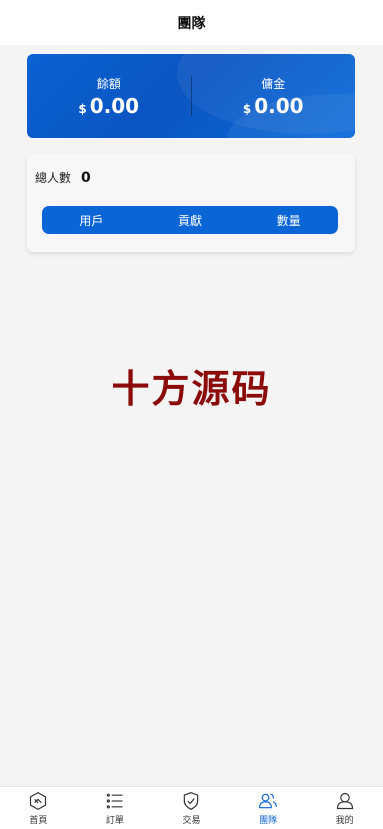  Describe the element at coordinates (86, 177) in the screenshot. I see `total-members-value: 0` at that location.